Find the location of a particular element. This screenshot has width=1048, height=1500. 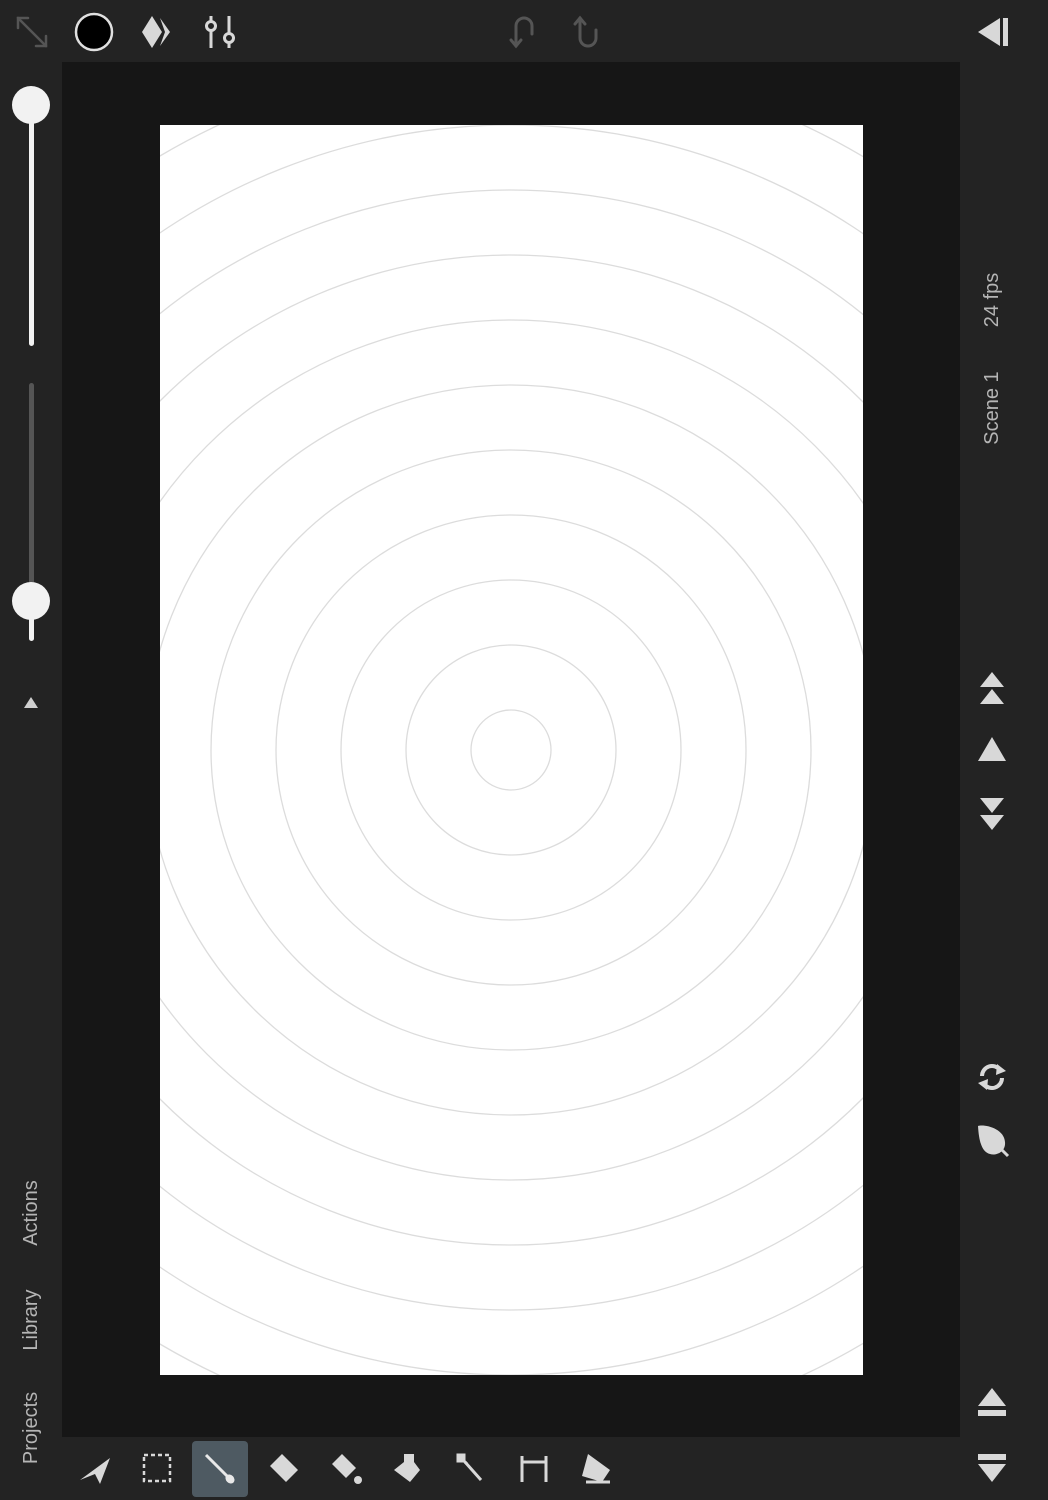

brush-size-knob is located at coordinates (31, 105).